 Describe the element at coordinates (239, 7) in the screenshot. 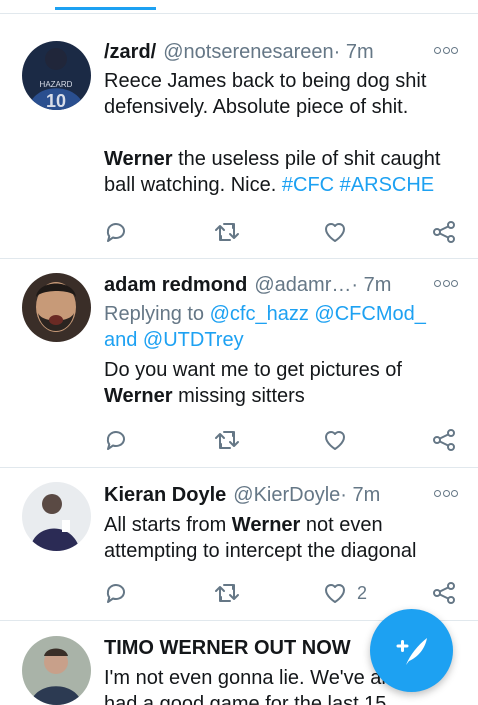

I see `top-tab-bar` at that location.